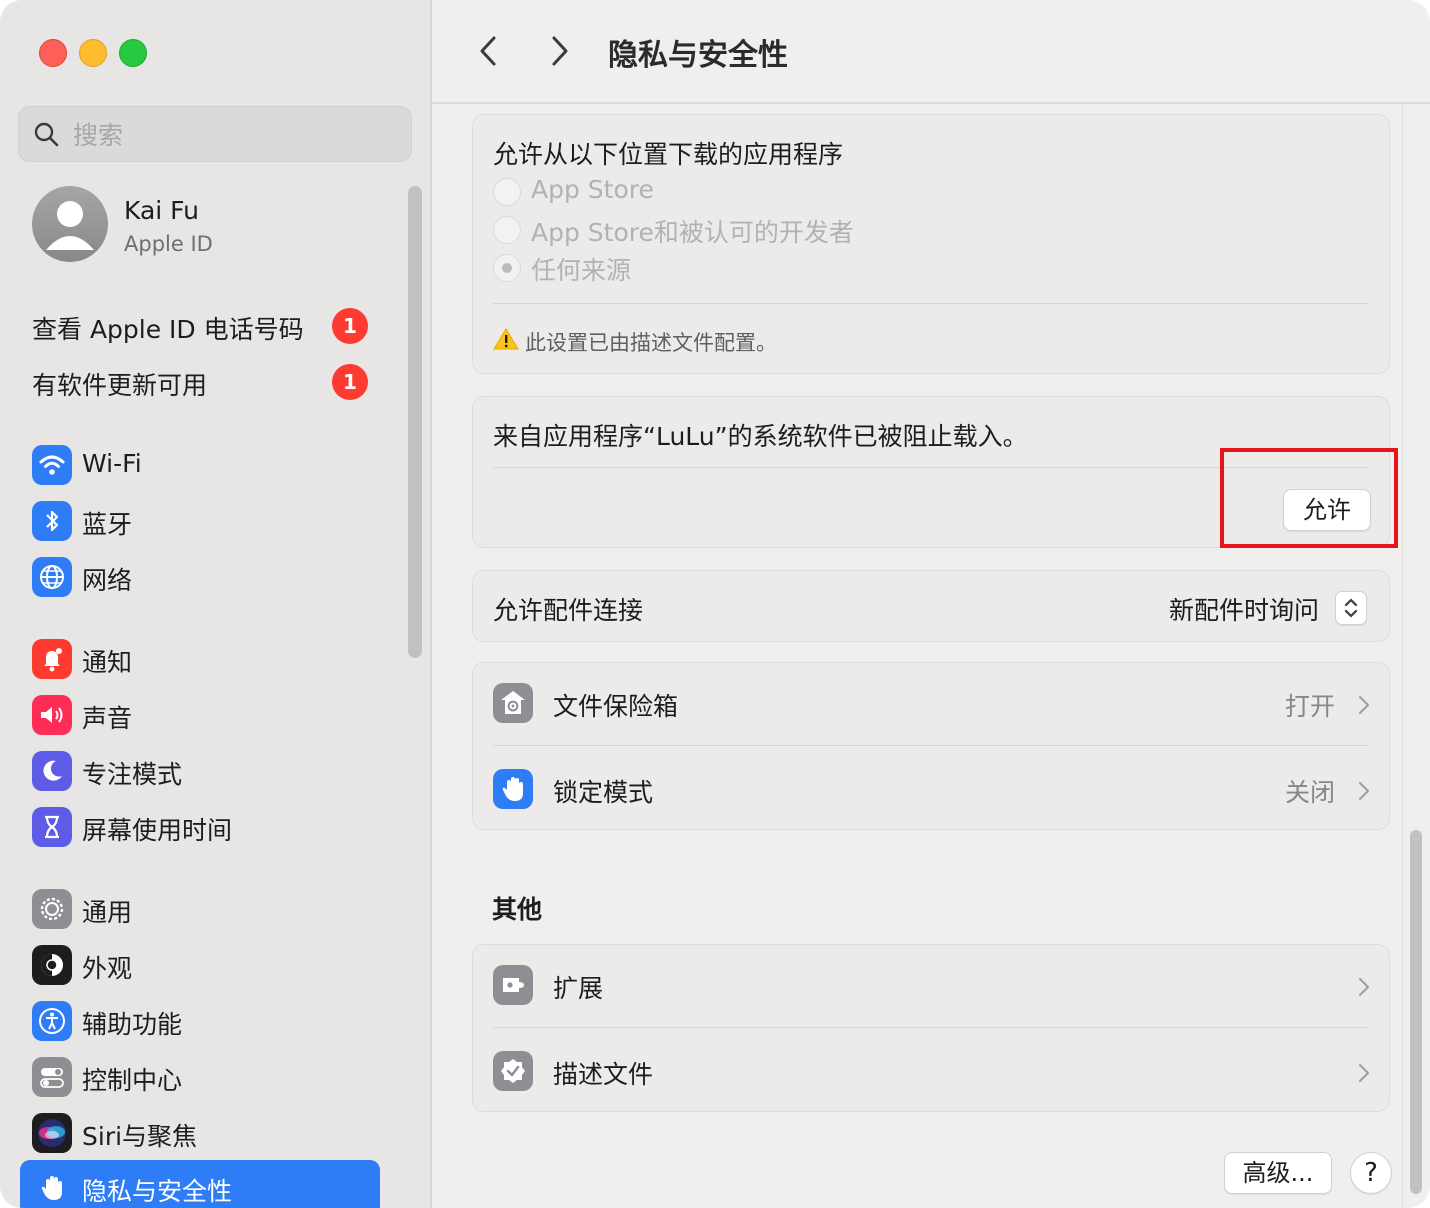 The height and width of the screenshot is (1208, 1430). I want to click on downloads-heading: 允许从以下位置下载的应用程序, so click(668, 154).